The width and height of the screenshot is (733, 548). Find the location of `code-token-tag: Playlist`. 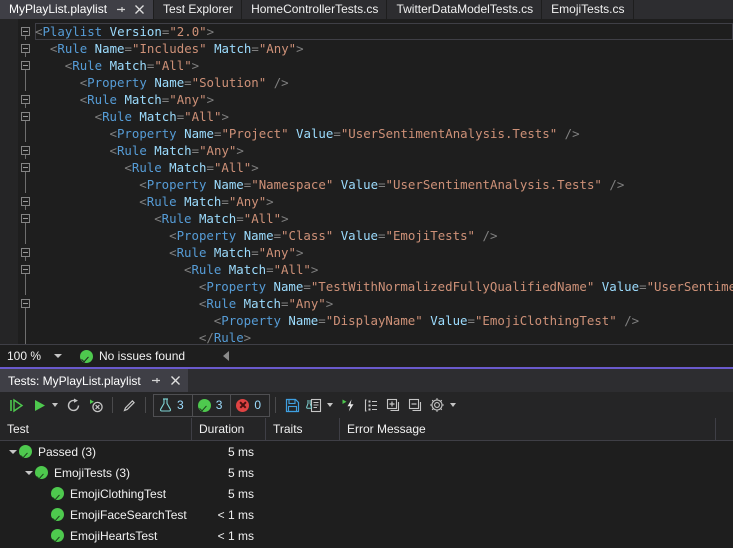

code-token-tag: Playlist is located at coordinates (72, 31).